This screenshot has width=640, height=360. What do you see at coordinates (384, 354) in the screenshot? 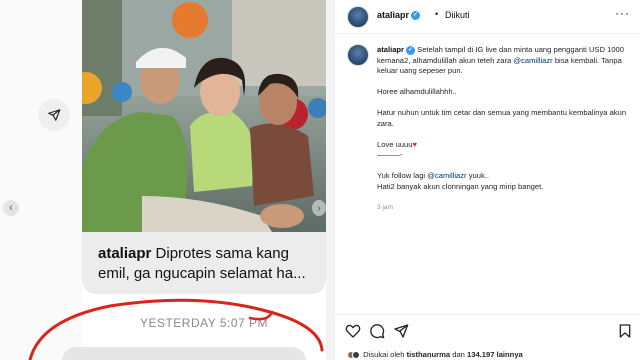
I see `likes-prefix: Disukai oleh` at bounding box center [384, 354].